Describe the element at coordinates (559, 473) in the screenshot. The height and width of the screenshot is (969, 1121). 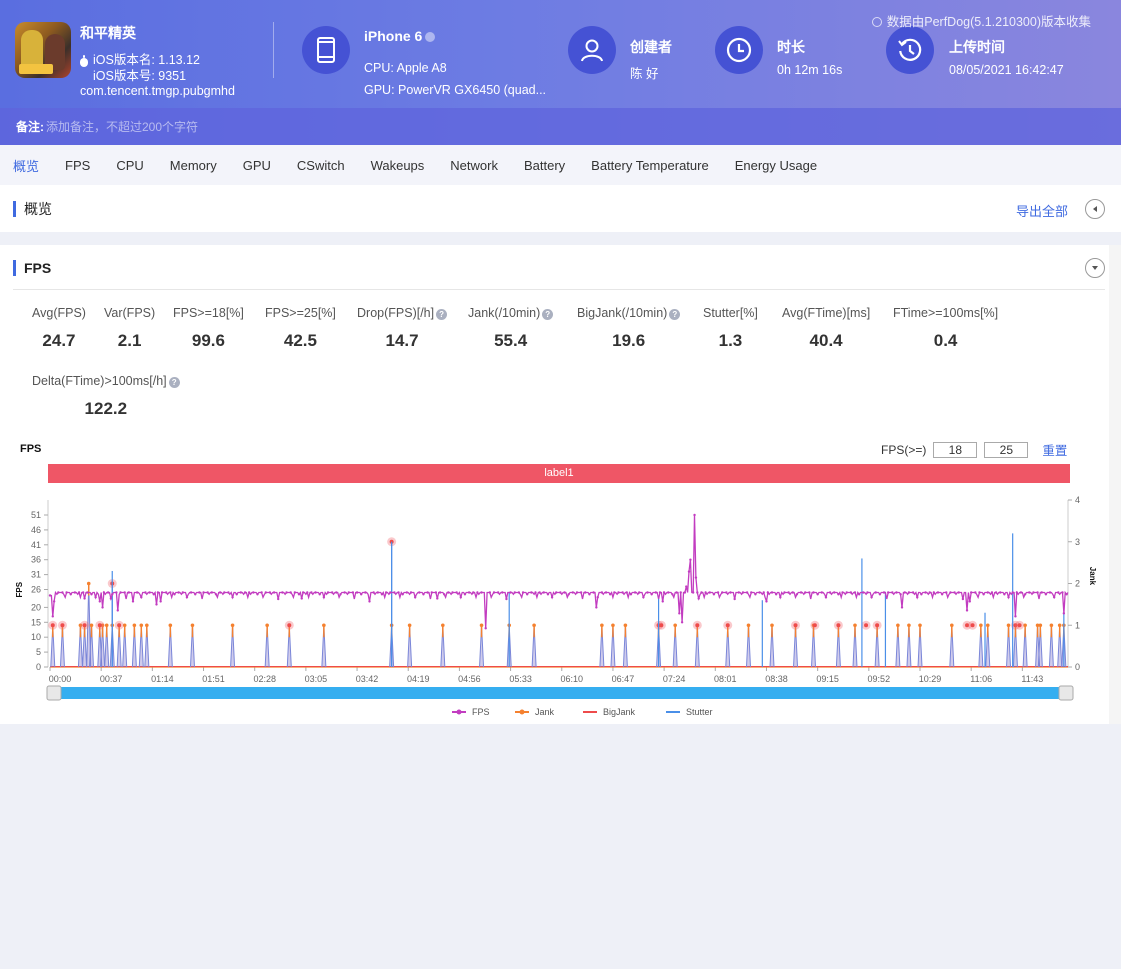
I see `label-bar: label1` at that location.